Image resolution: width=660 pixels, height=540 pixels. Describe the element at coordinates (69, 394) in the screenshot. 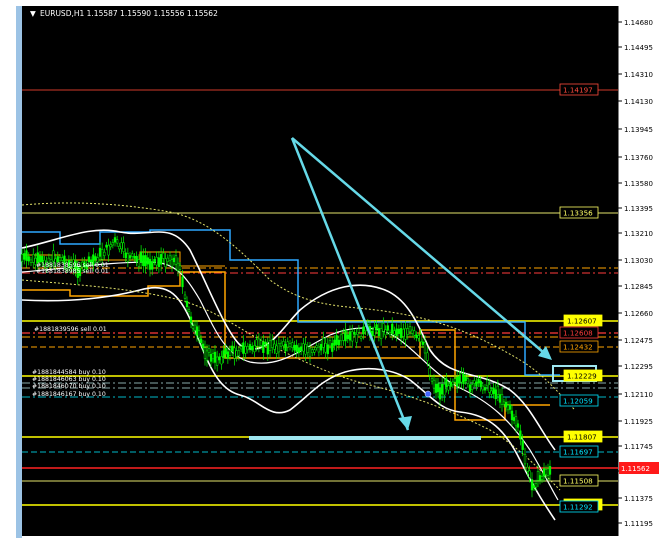

I see `order-label-7: #1881846167 buy 0.10` at that location.